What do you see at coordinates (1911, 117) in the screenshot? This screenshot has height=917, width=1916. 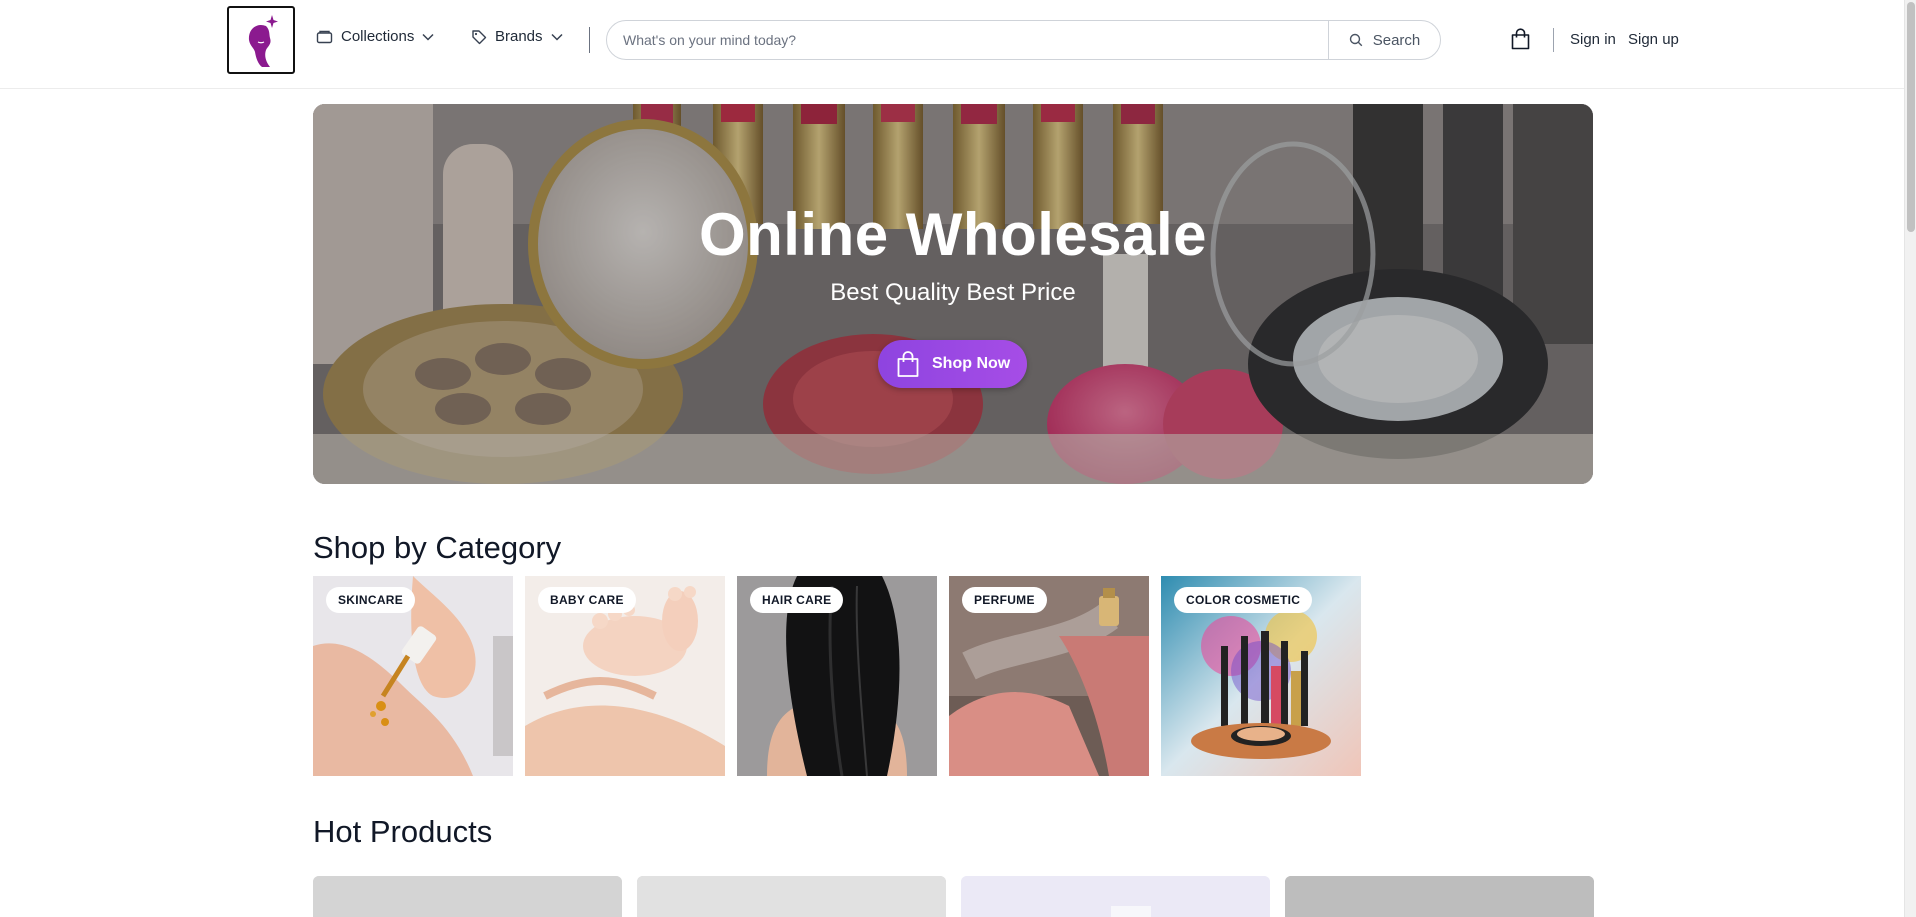 I see `scrollbar-thumb` at bounding box center [1911, 117].